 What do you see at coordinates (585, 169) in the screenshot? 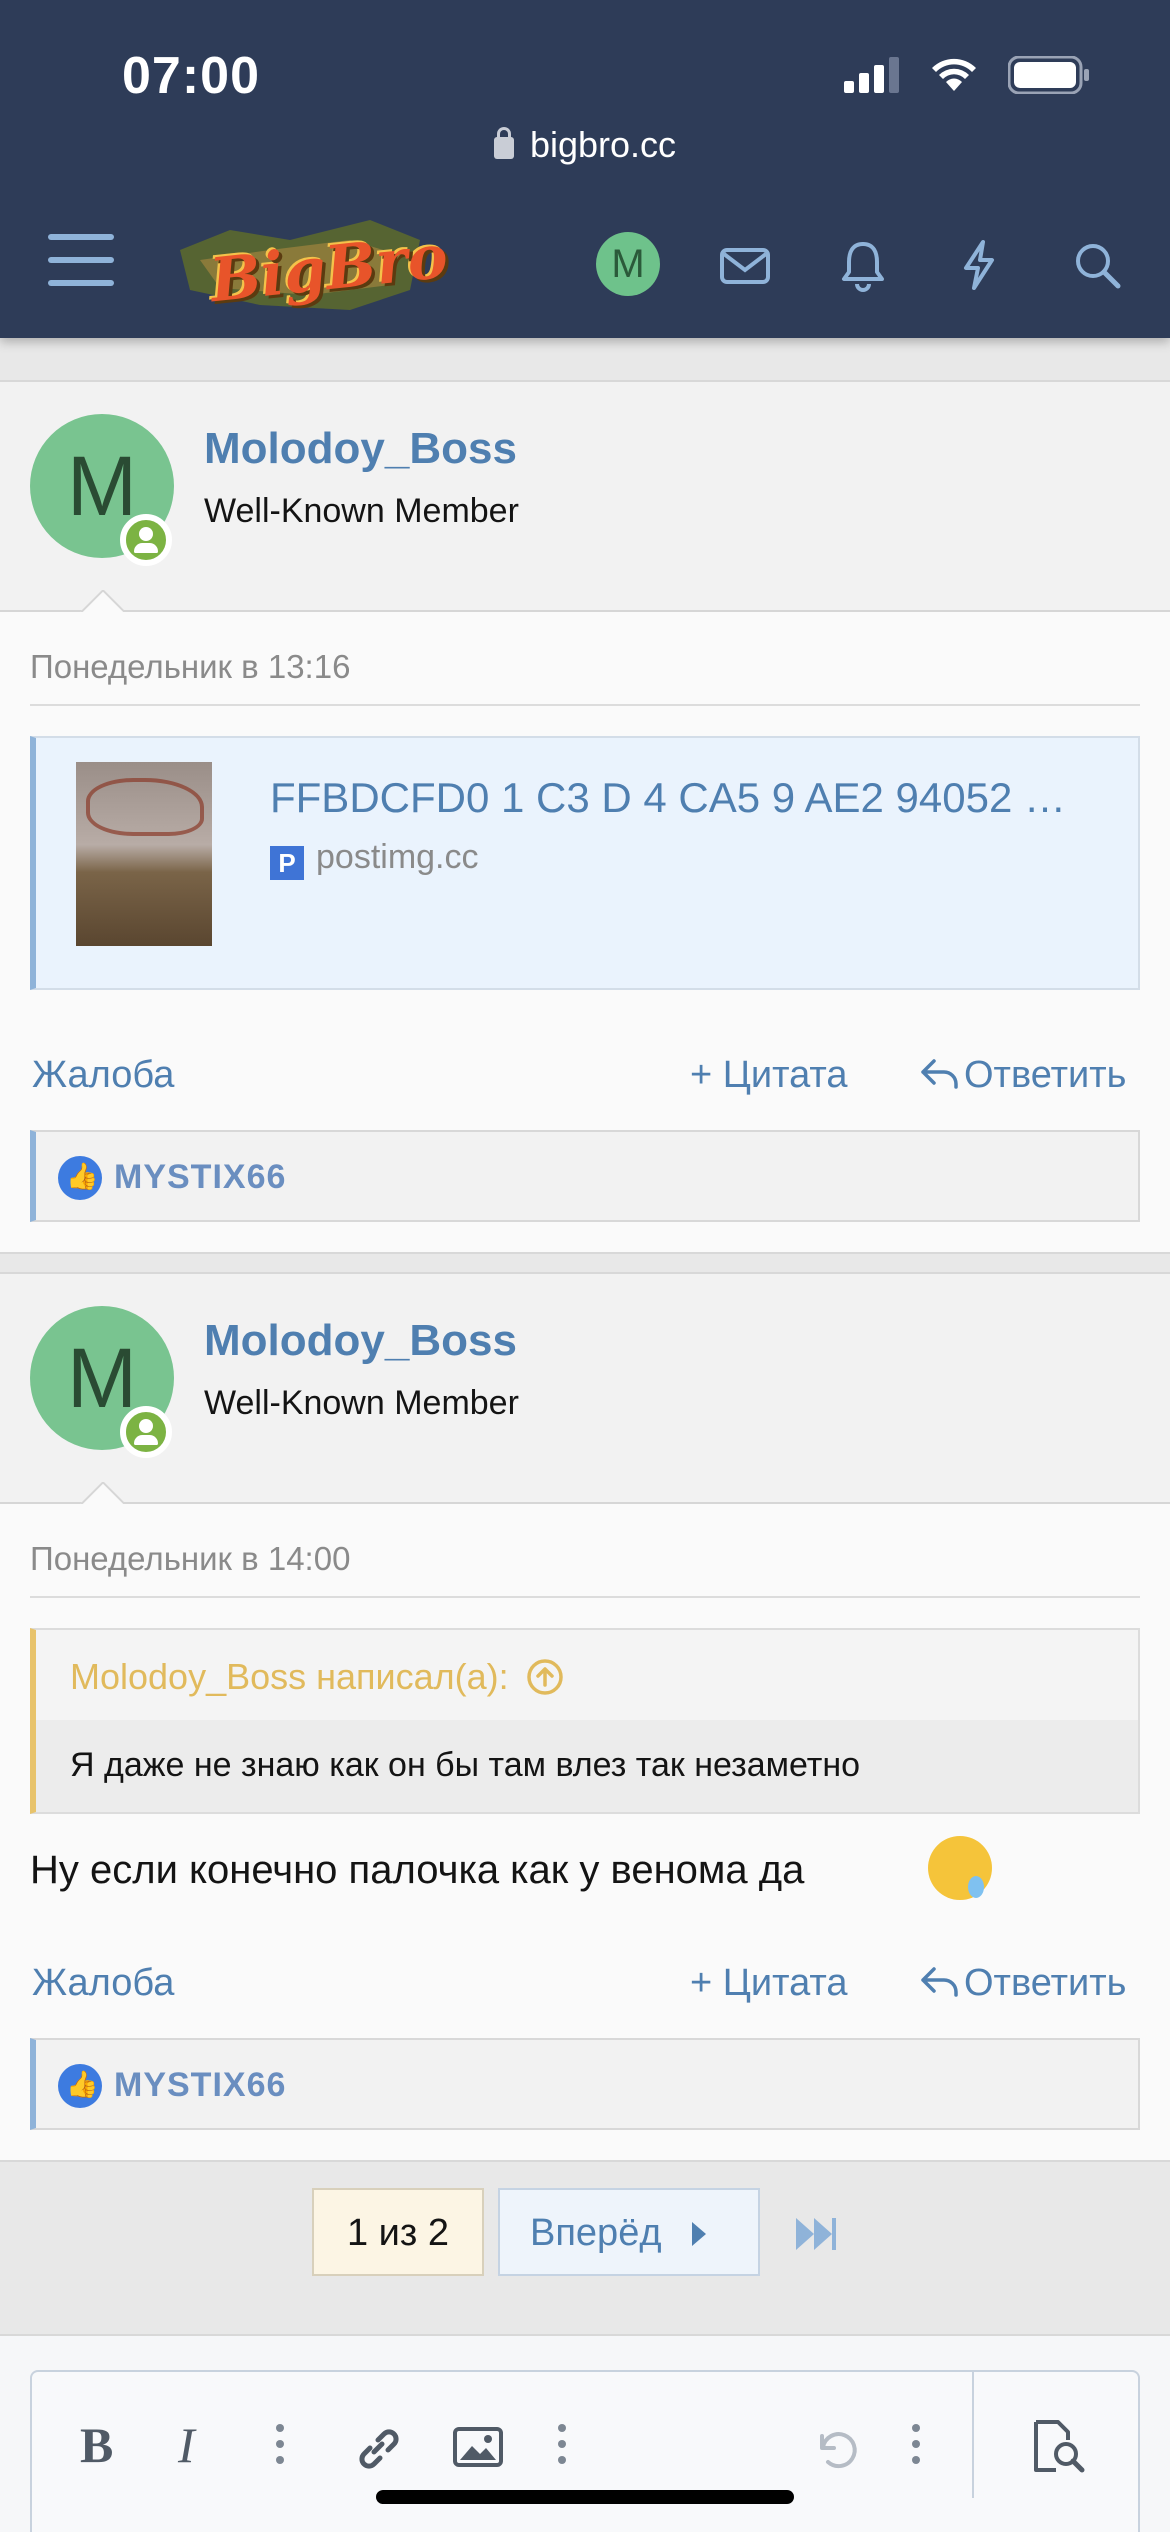
I see `app-header: 07:00 bigbro.cc BigBro M` at bounding box center [585, 169].